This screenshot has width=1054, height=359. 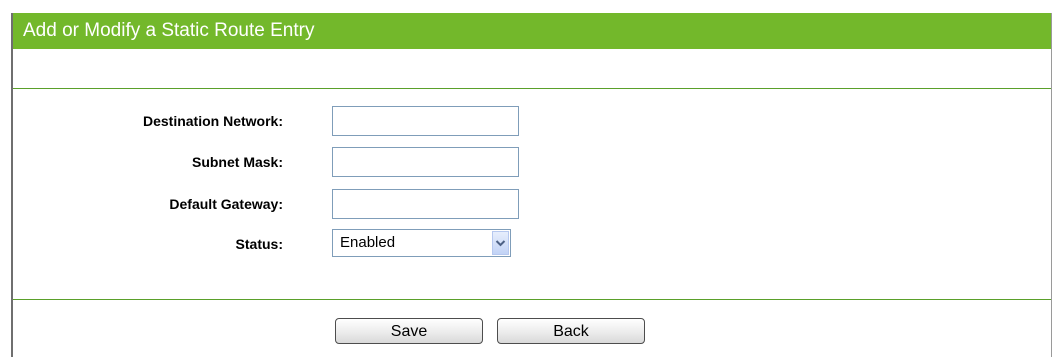 What do you see at coordinates (409, 331) in the screenshot?
I see `save-button: Save` at bounding box center [409, 331].